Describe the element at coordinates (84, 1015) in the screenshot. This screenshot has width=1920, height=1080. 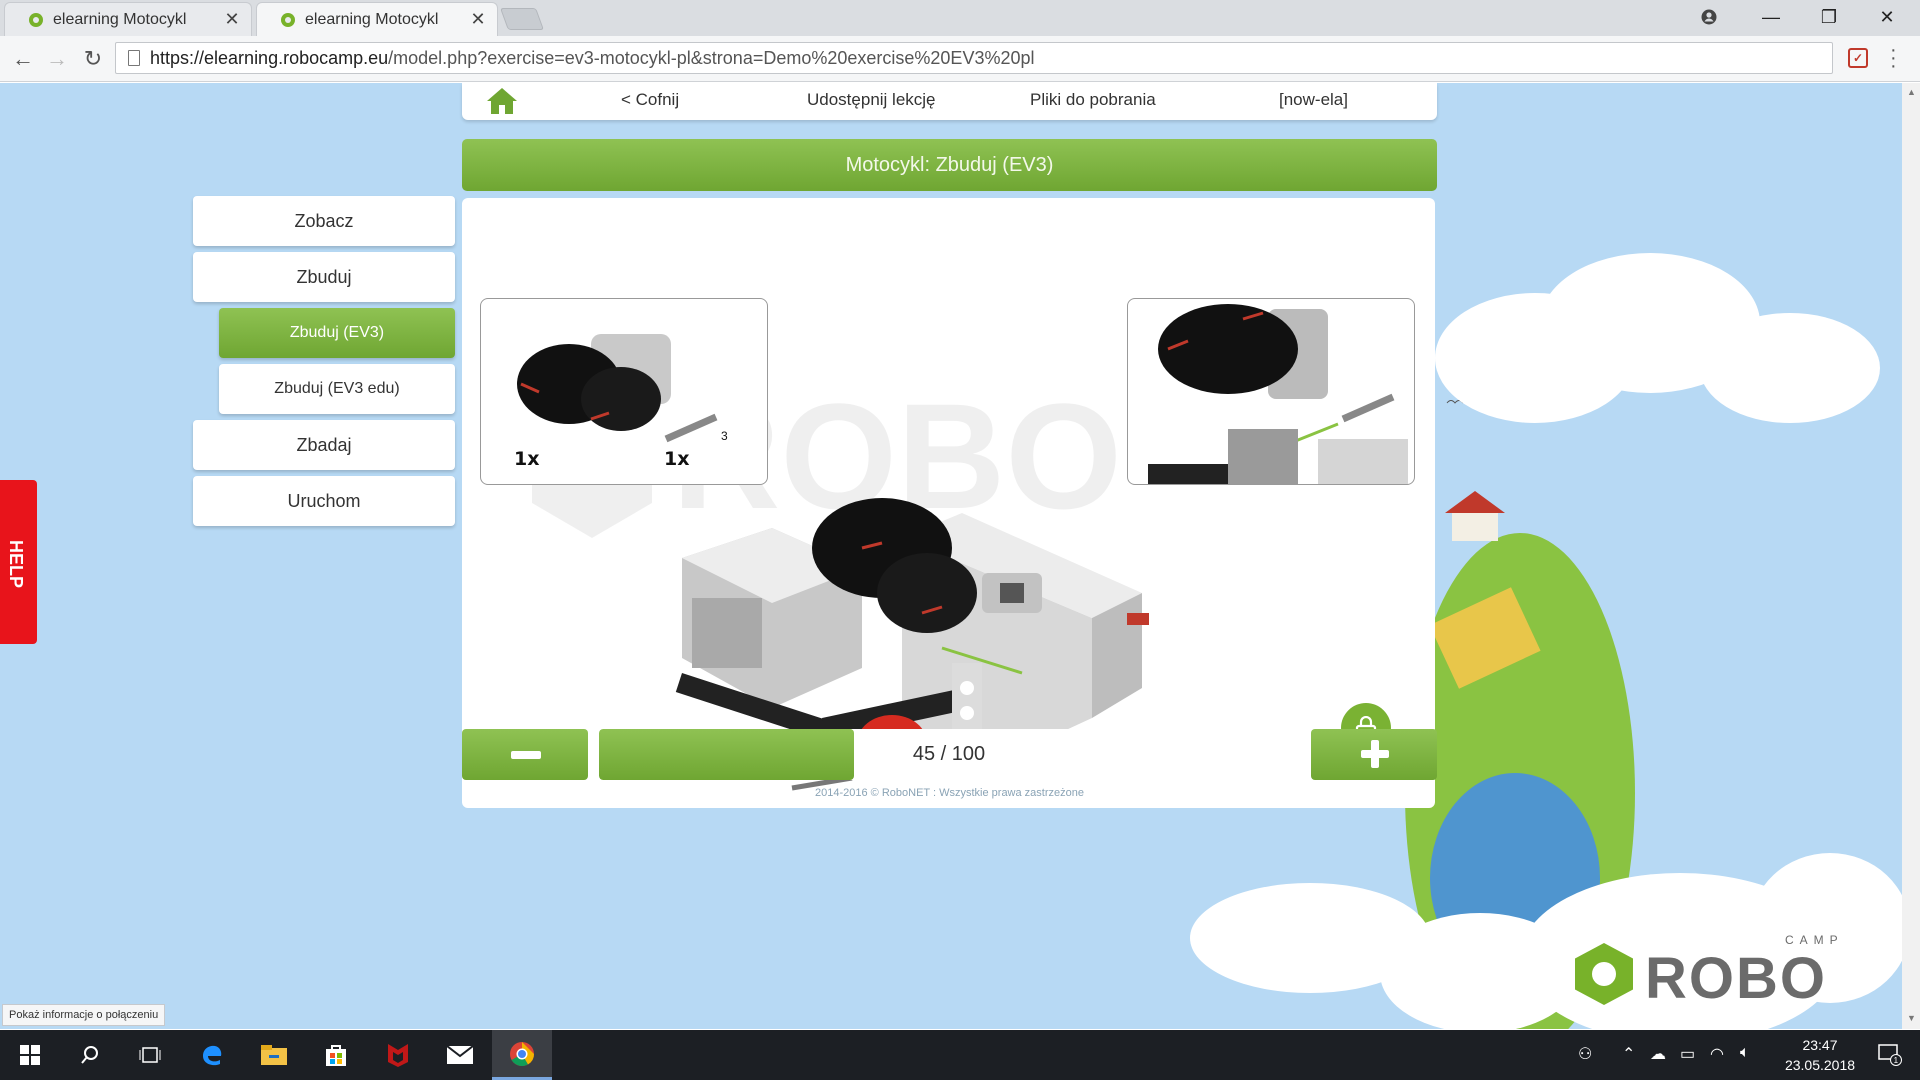
I see `status-bubble: Pokaż informacje o połączeniu` at that location.